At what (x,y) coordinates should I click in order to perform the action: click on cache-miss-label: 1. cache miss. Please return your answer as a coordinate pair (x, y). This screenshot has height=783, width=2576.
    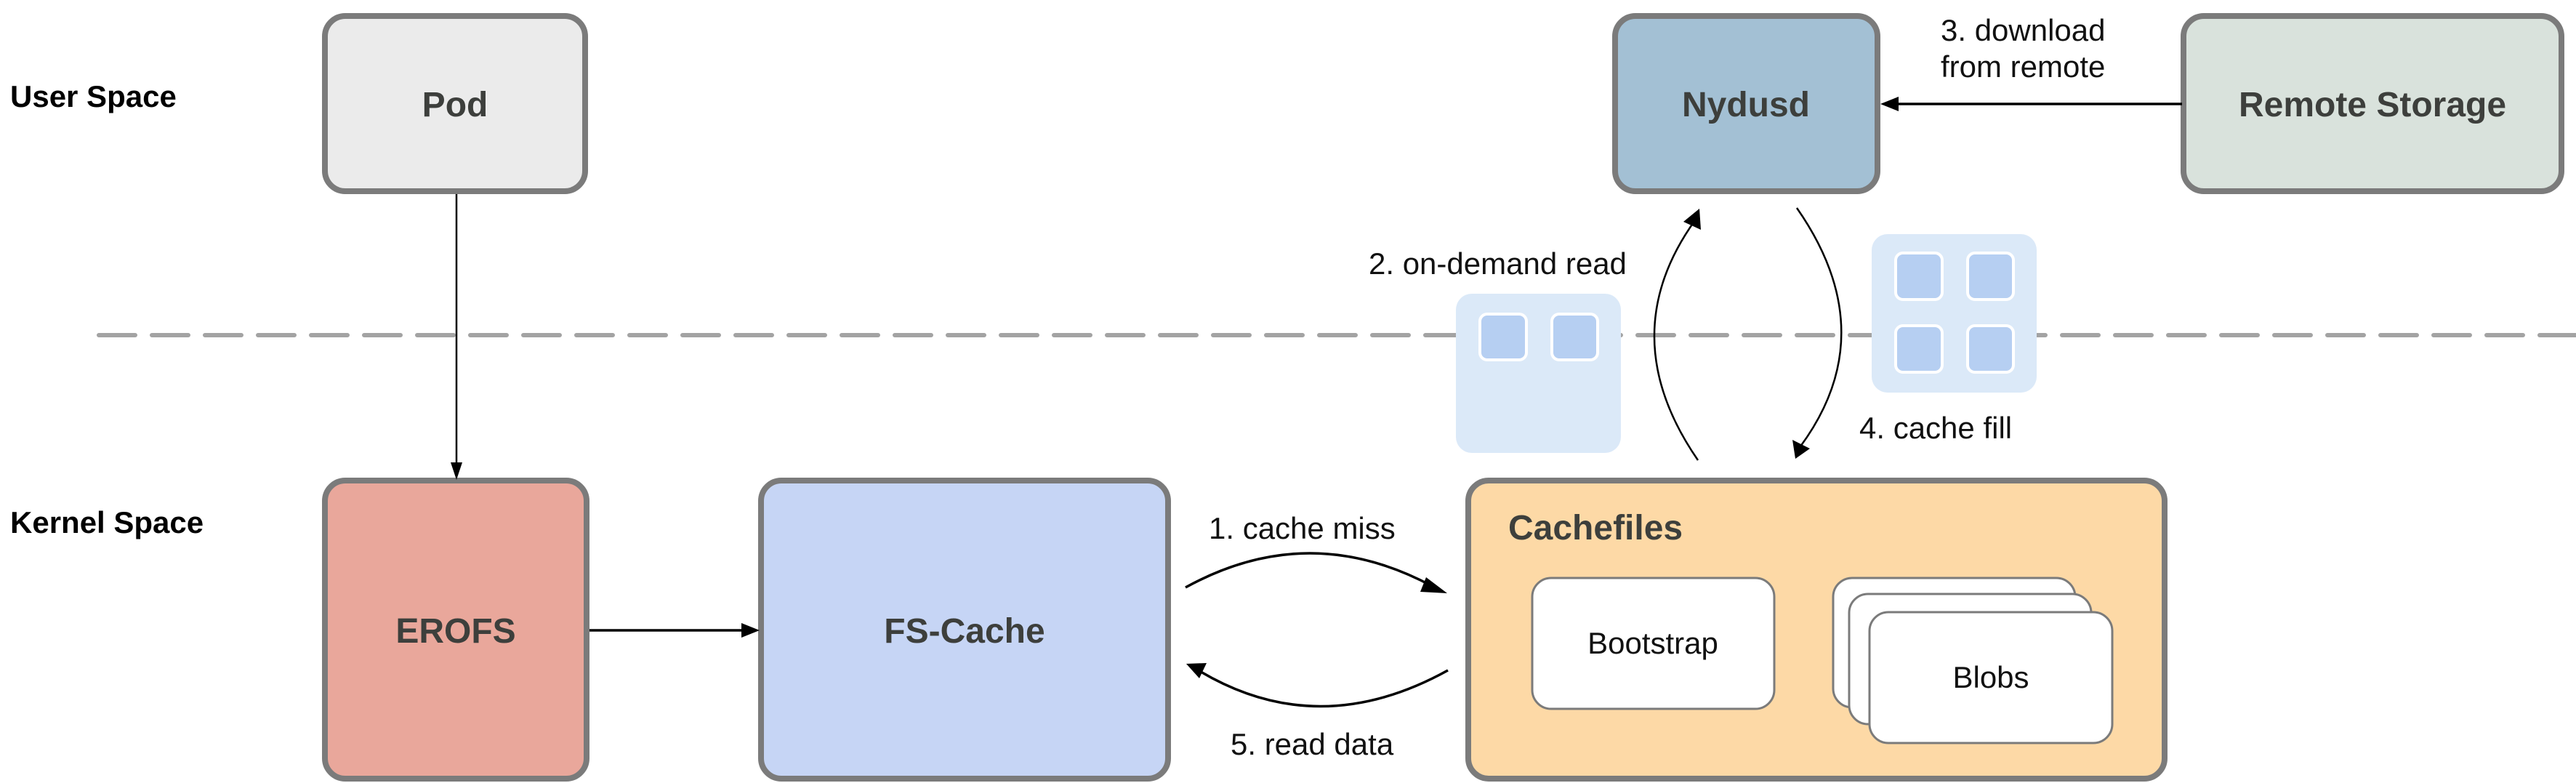
    Looking at the image, I should click on (1302, 528).